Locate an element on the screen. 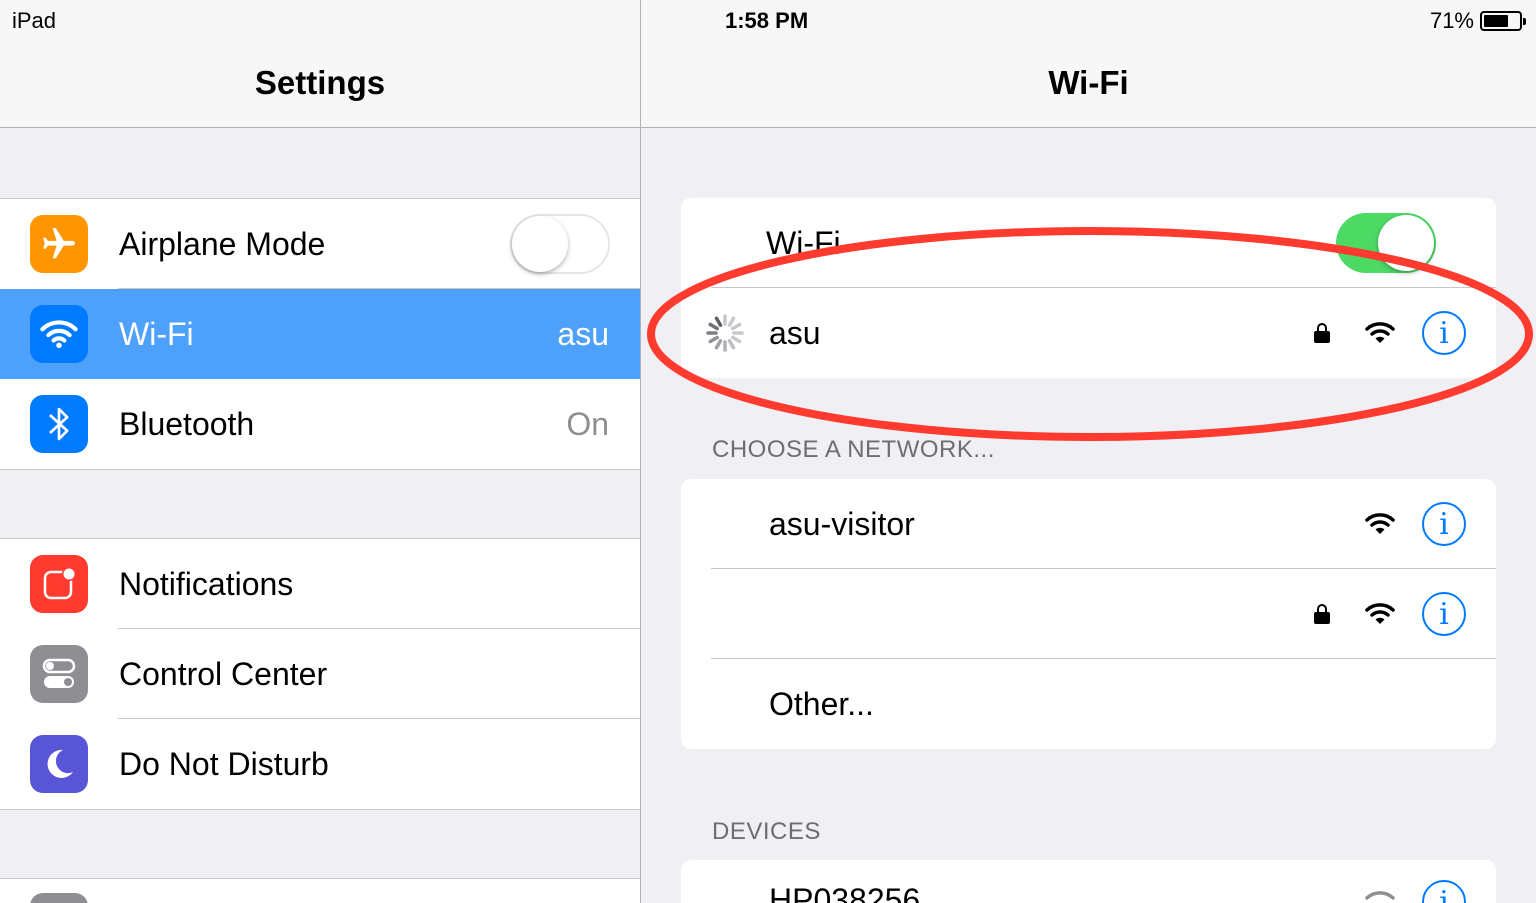  wifi-current-network: asu is located at coordinates (583, 333).